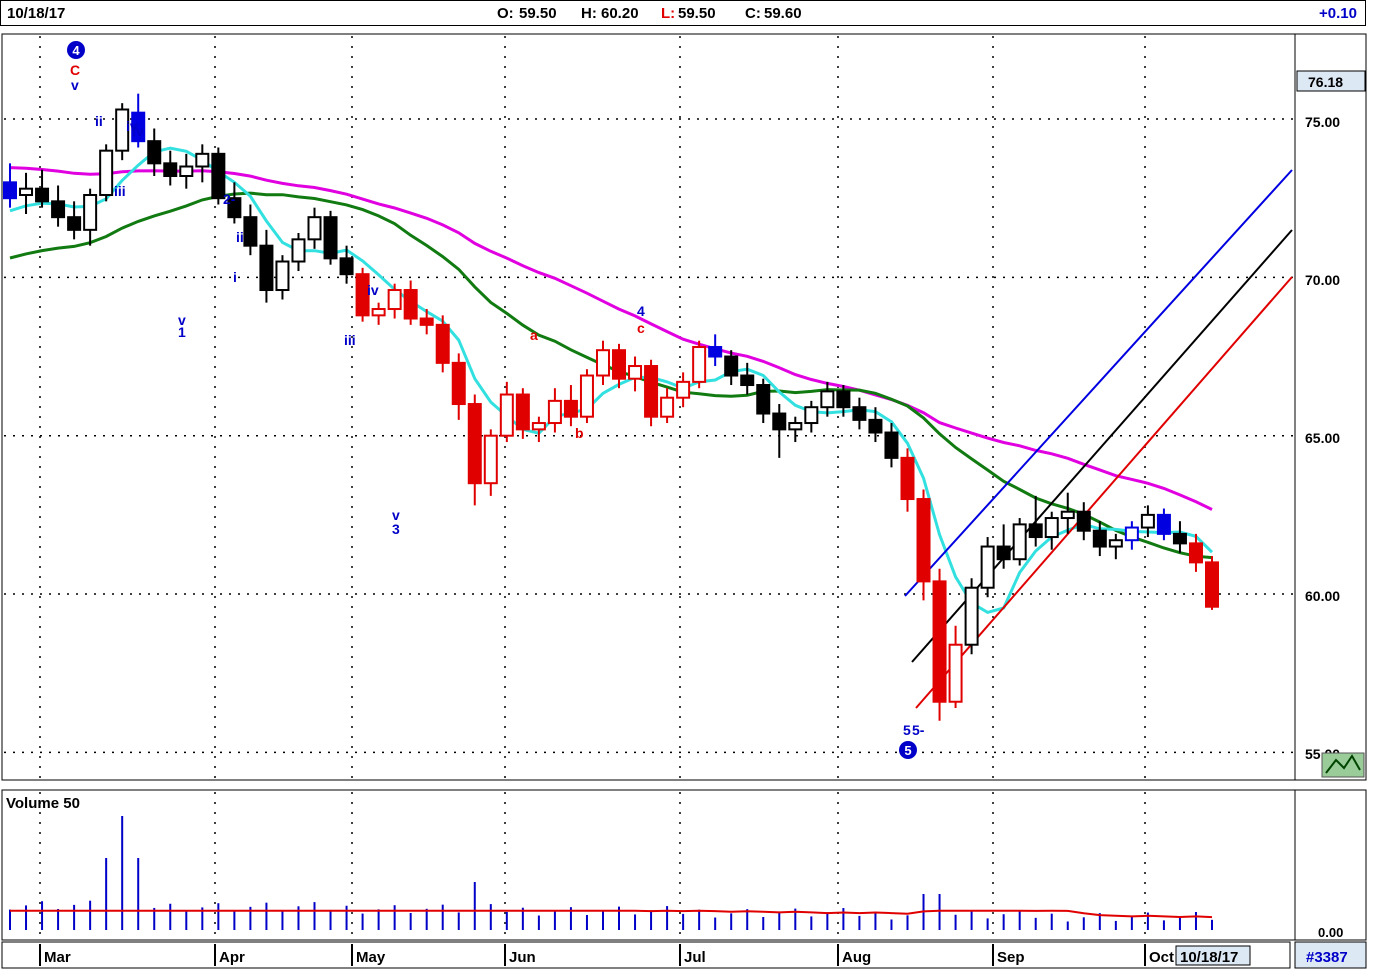  What do you see at coordinates (232, 957) in the screenshot?
I see `month-label: Apr` at bounding box center [232, 957].